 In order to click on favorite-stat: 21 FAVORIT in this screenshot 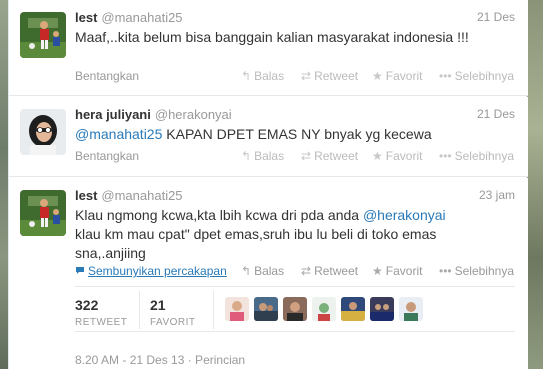, I will do `click(179, 312)`.